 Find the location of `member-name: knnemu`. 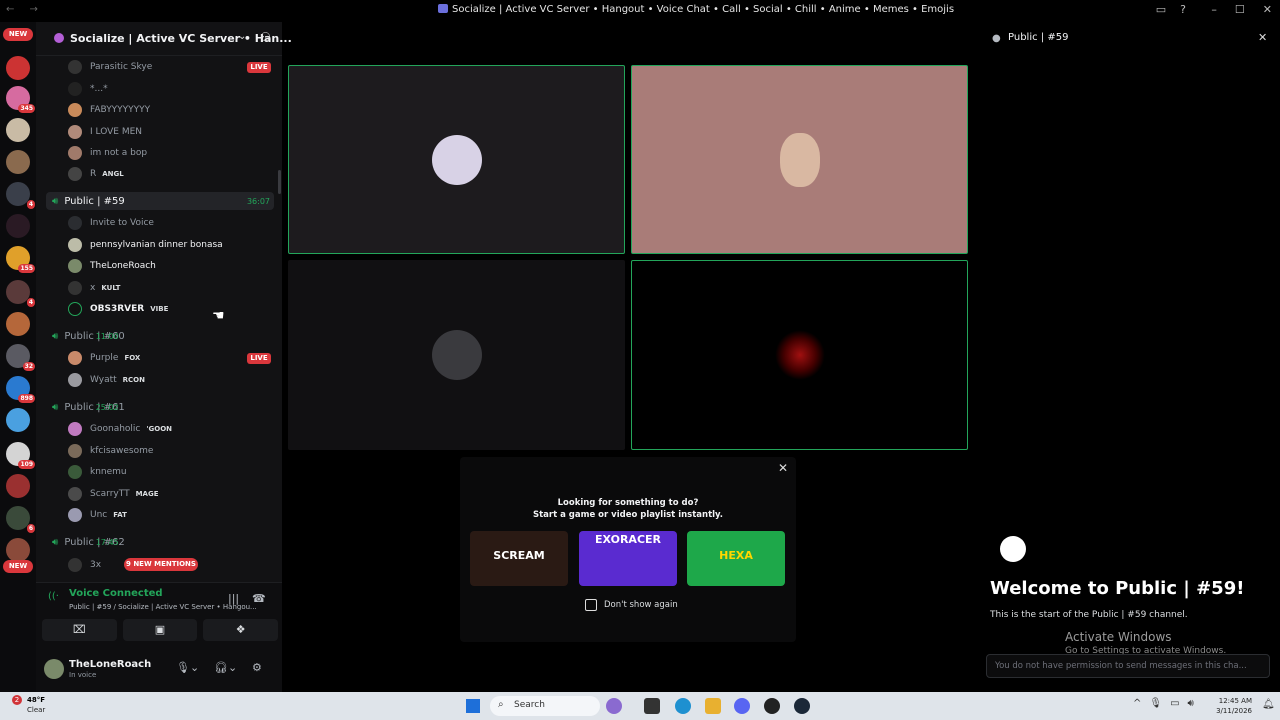

member-name: knnemu is located at coordinates (108, 472).